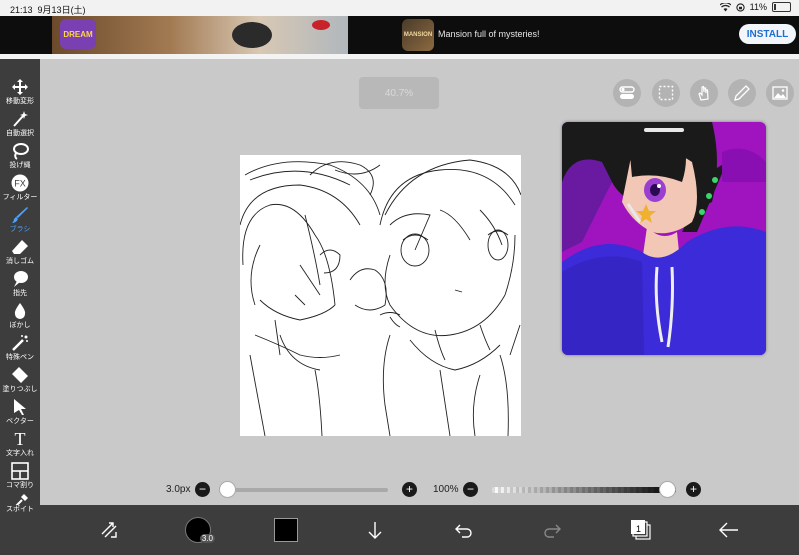  I want to click on tool-text-label: 文字入れ, so click(20, 453).